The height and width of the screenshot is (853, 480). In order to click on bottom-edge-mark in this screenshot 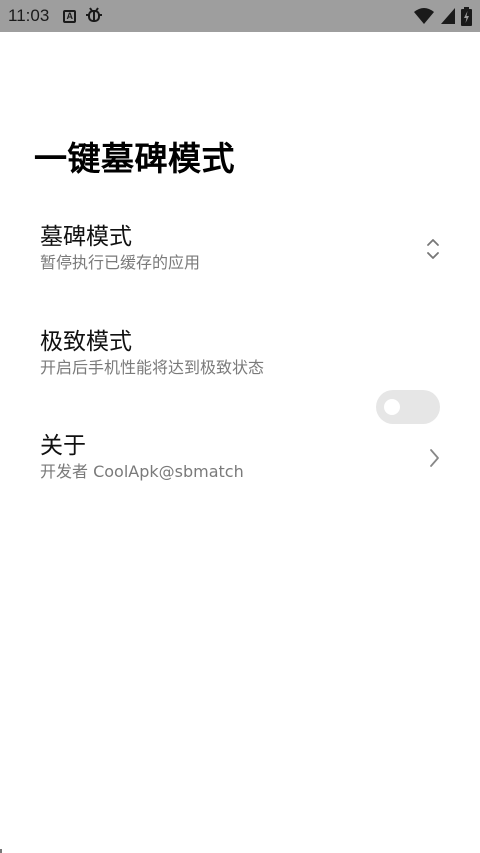, I will do `click(1, 851)`.